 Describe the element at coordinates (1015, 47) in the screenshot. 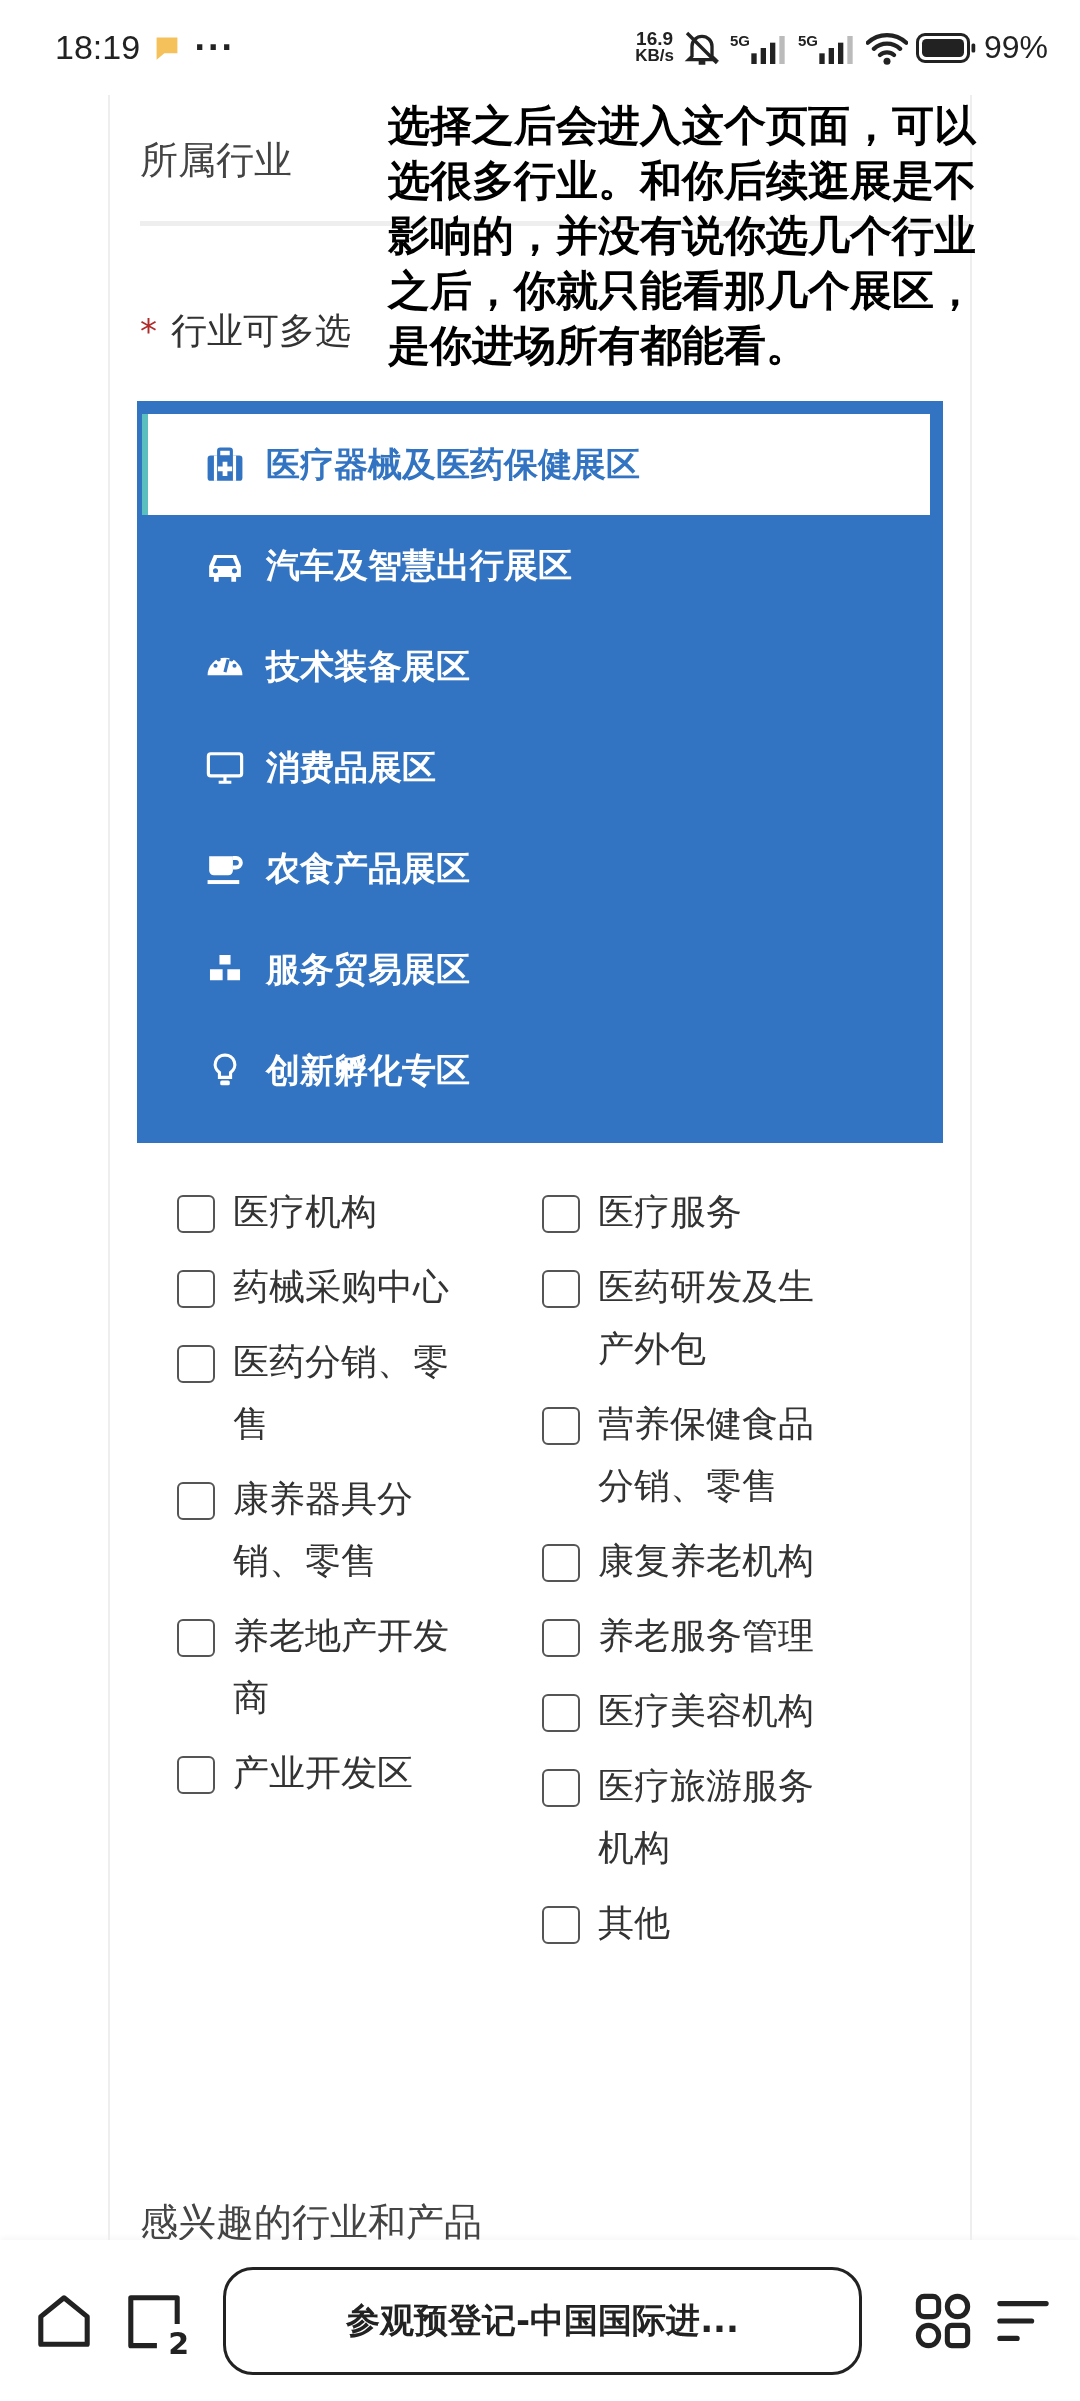

I see `battery-level: 99%` at that location.